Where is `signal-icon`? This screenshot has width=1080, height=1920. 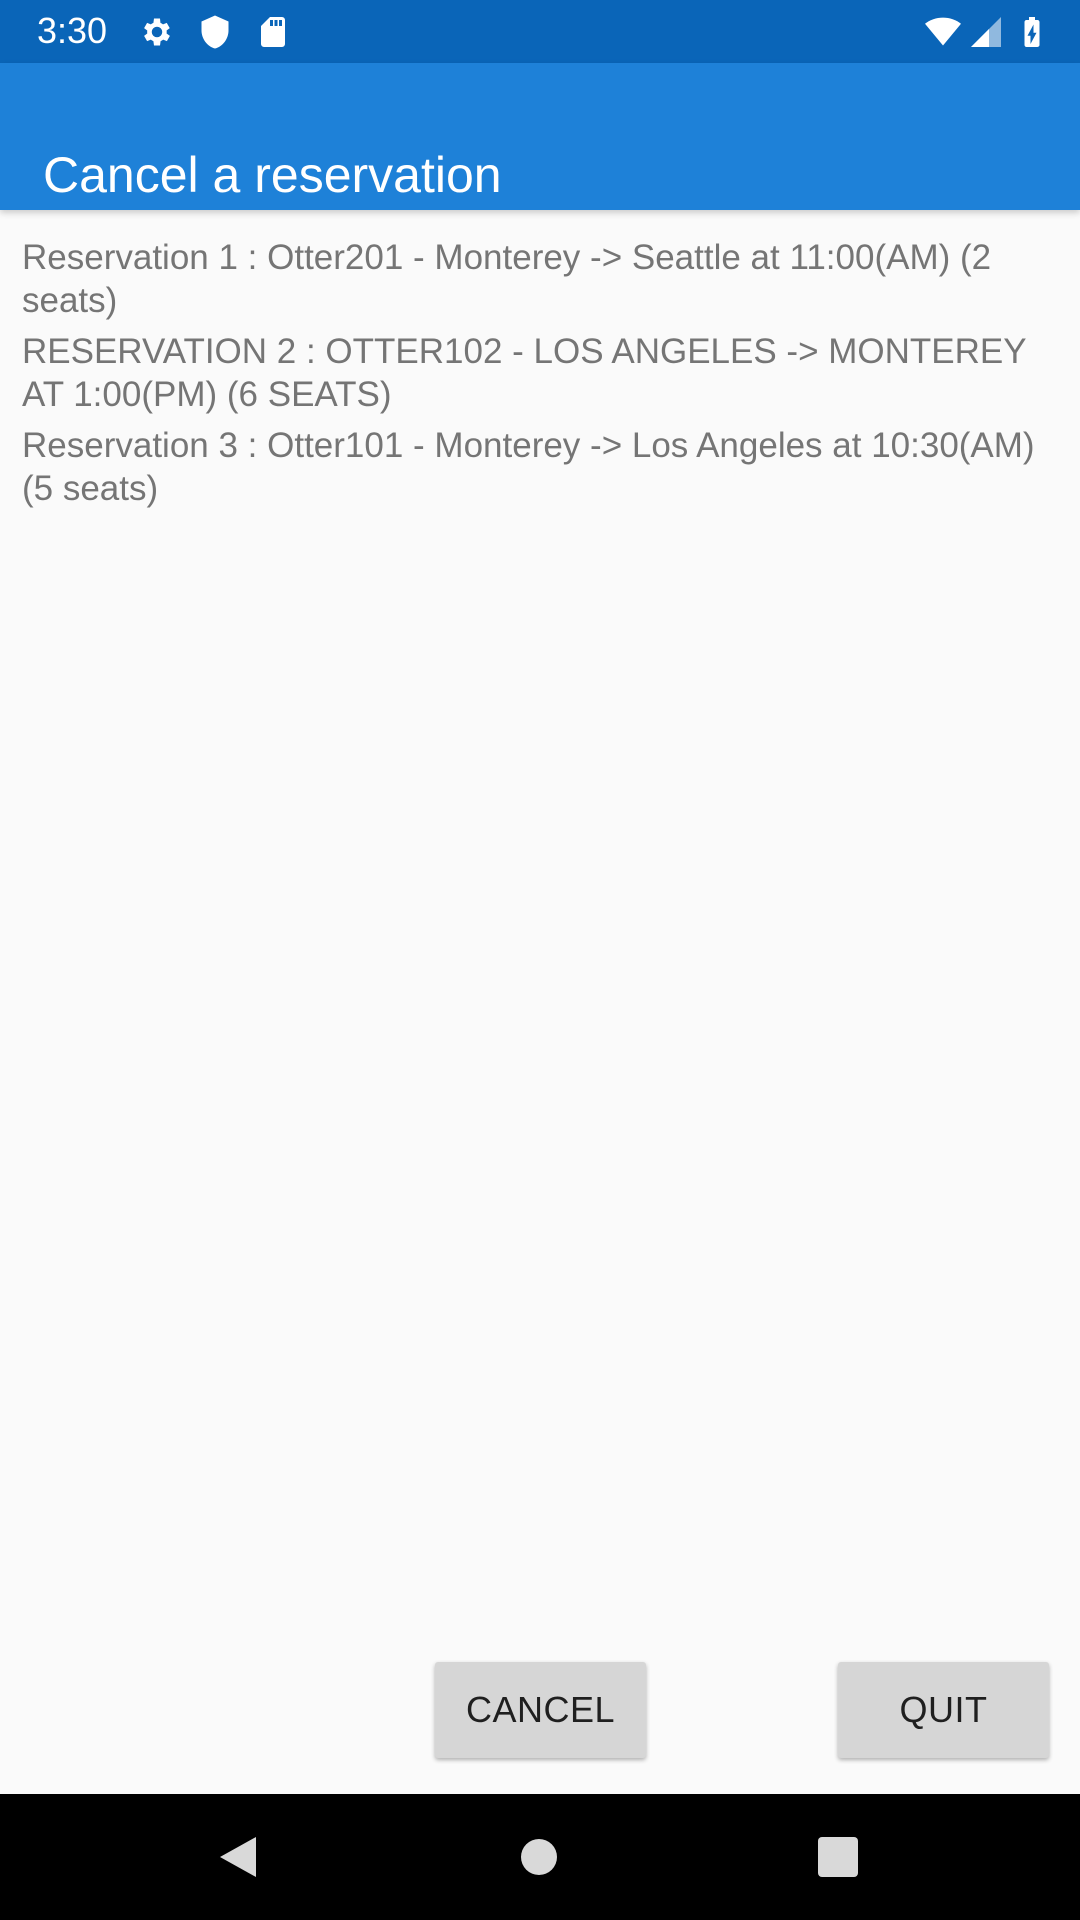 signal-icon is located at coordinates (986, 32).